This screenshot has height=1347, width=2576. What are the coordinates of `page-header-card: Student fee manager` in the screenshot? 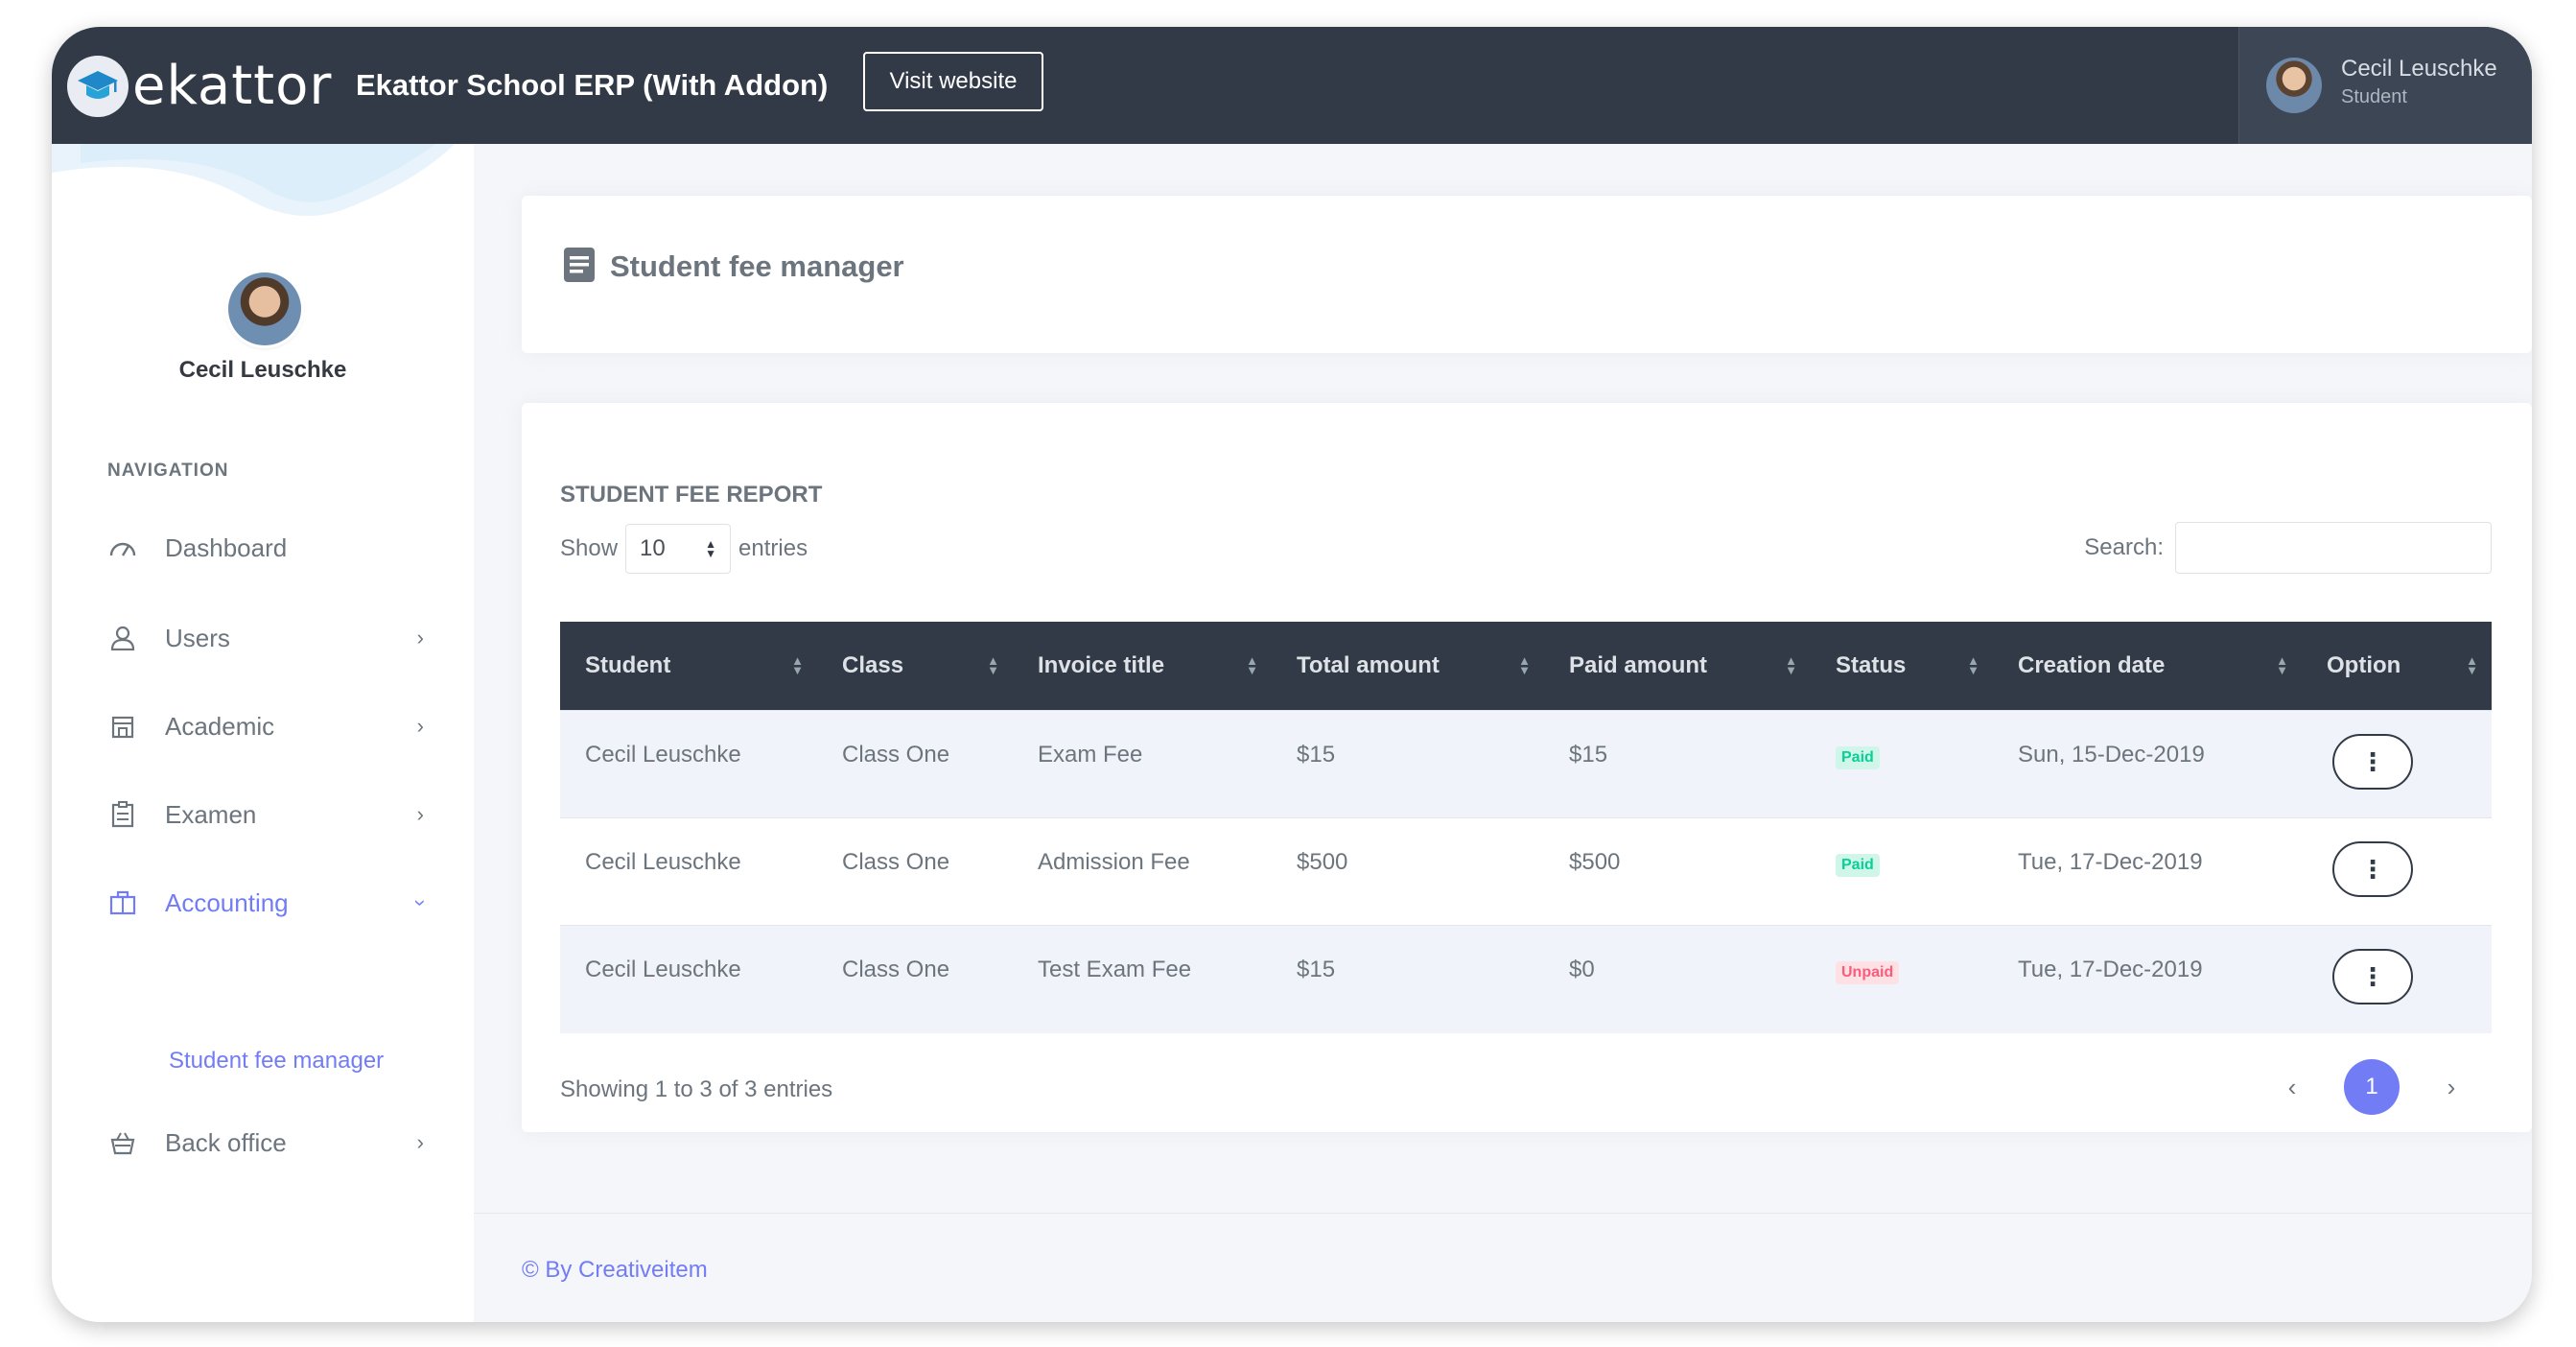 It's located at (1527, 274).